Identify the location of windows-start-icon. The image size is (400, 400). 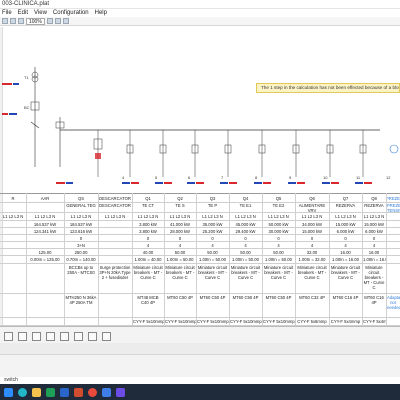
(8, 392).